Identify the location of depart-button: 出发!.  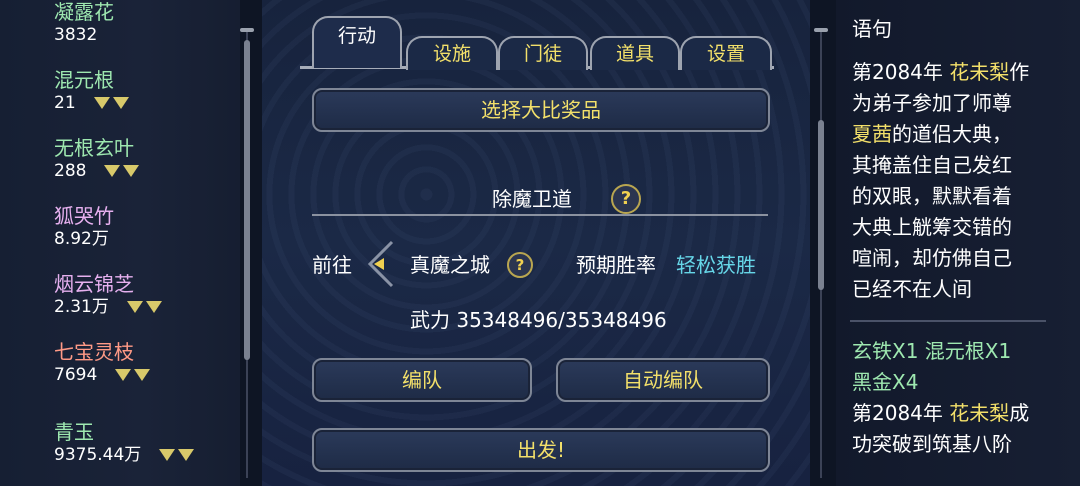
(541, 450).